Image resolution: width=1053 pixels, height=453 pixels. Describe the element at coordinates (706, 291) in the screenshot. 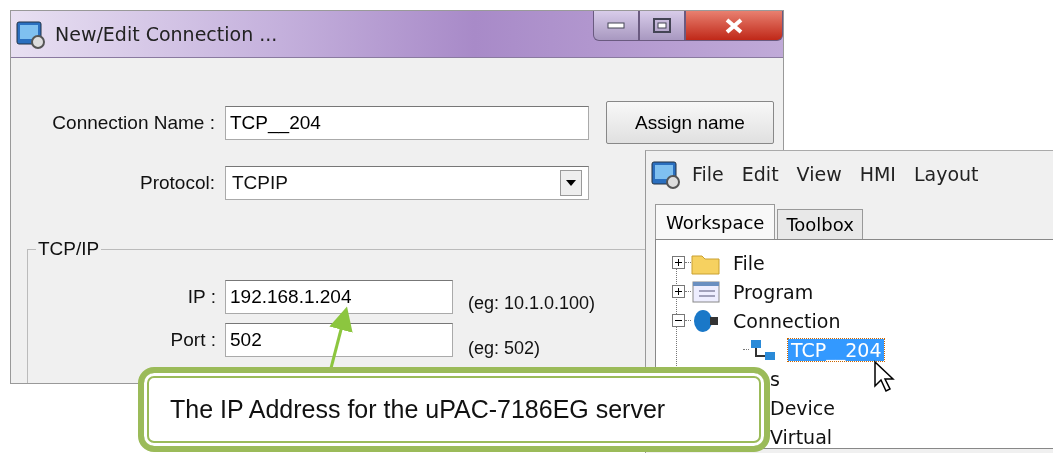

I see `list-window-icon` at that location.